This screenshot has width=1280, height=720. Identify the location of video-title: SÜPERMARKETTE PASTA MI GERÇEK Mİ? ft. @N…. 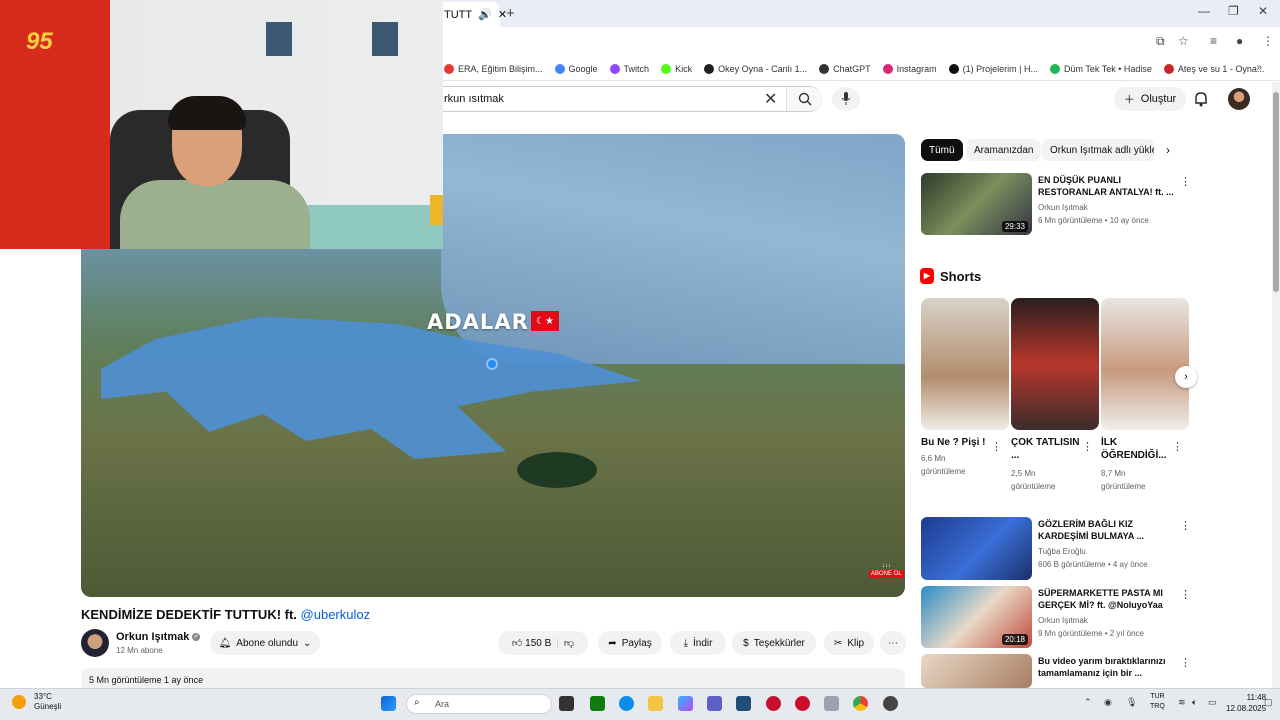
(1108, 599).